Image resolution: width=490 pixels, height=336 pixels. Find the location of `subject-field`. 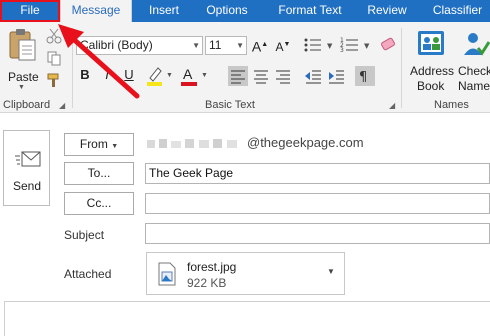

subject-field is located at coordinates (317, 233).